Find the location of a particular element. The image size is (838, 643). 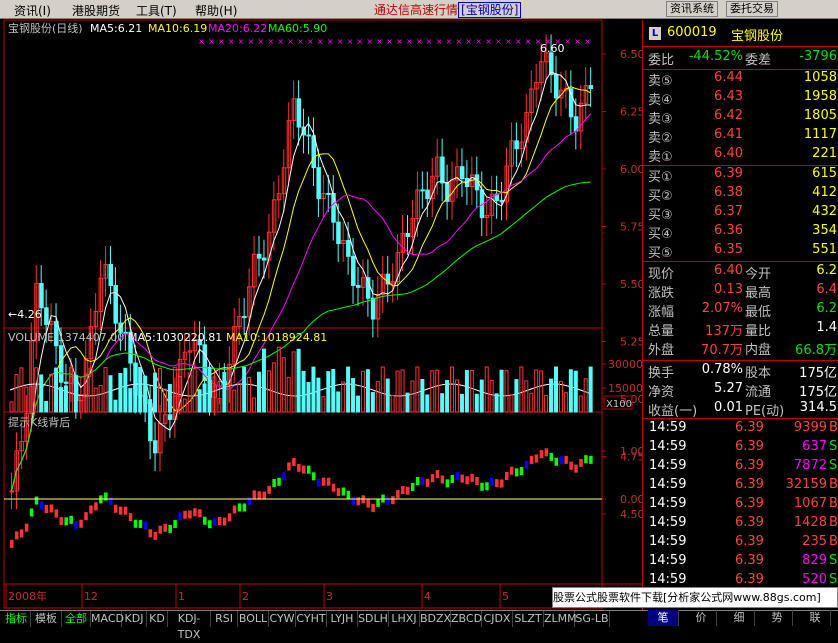

row-value: 6.40 is located at coordinates (728, 270).